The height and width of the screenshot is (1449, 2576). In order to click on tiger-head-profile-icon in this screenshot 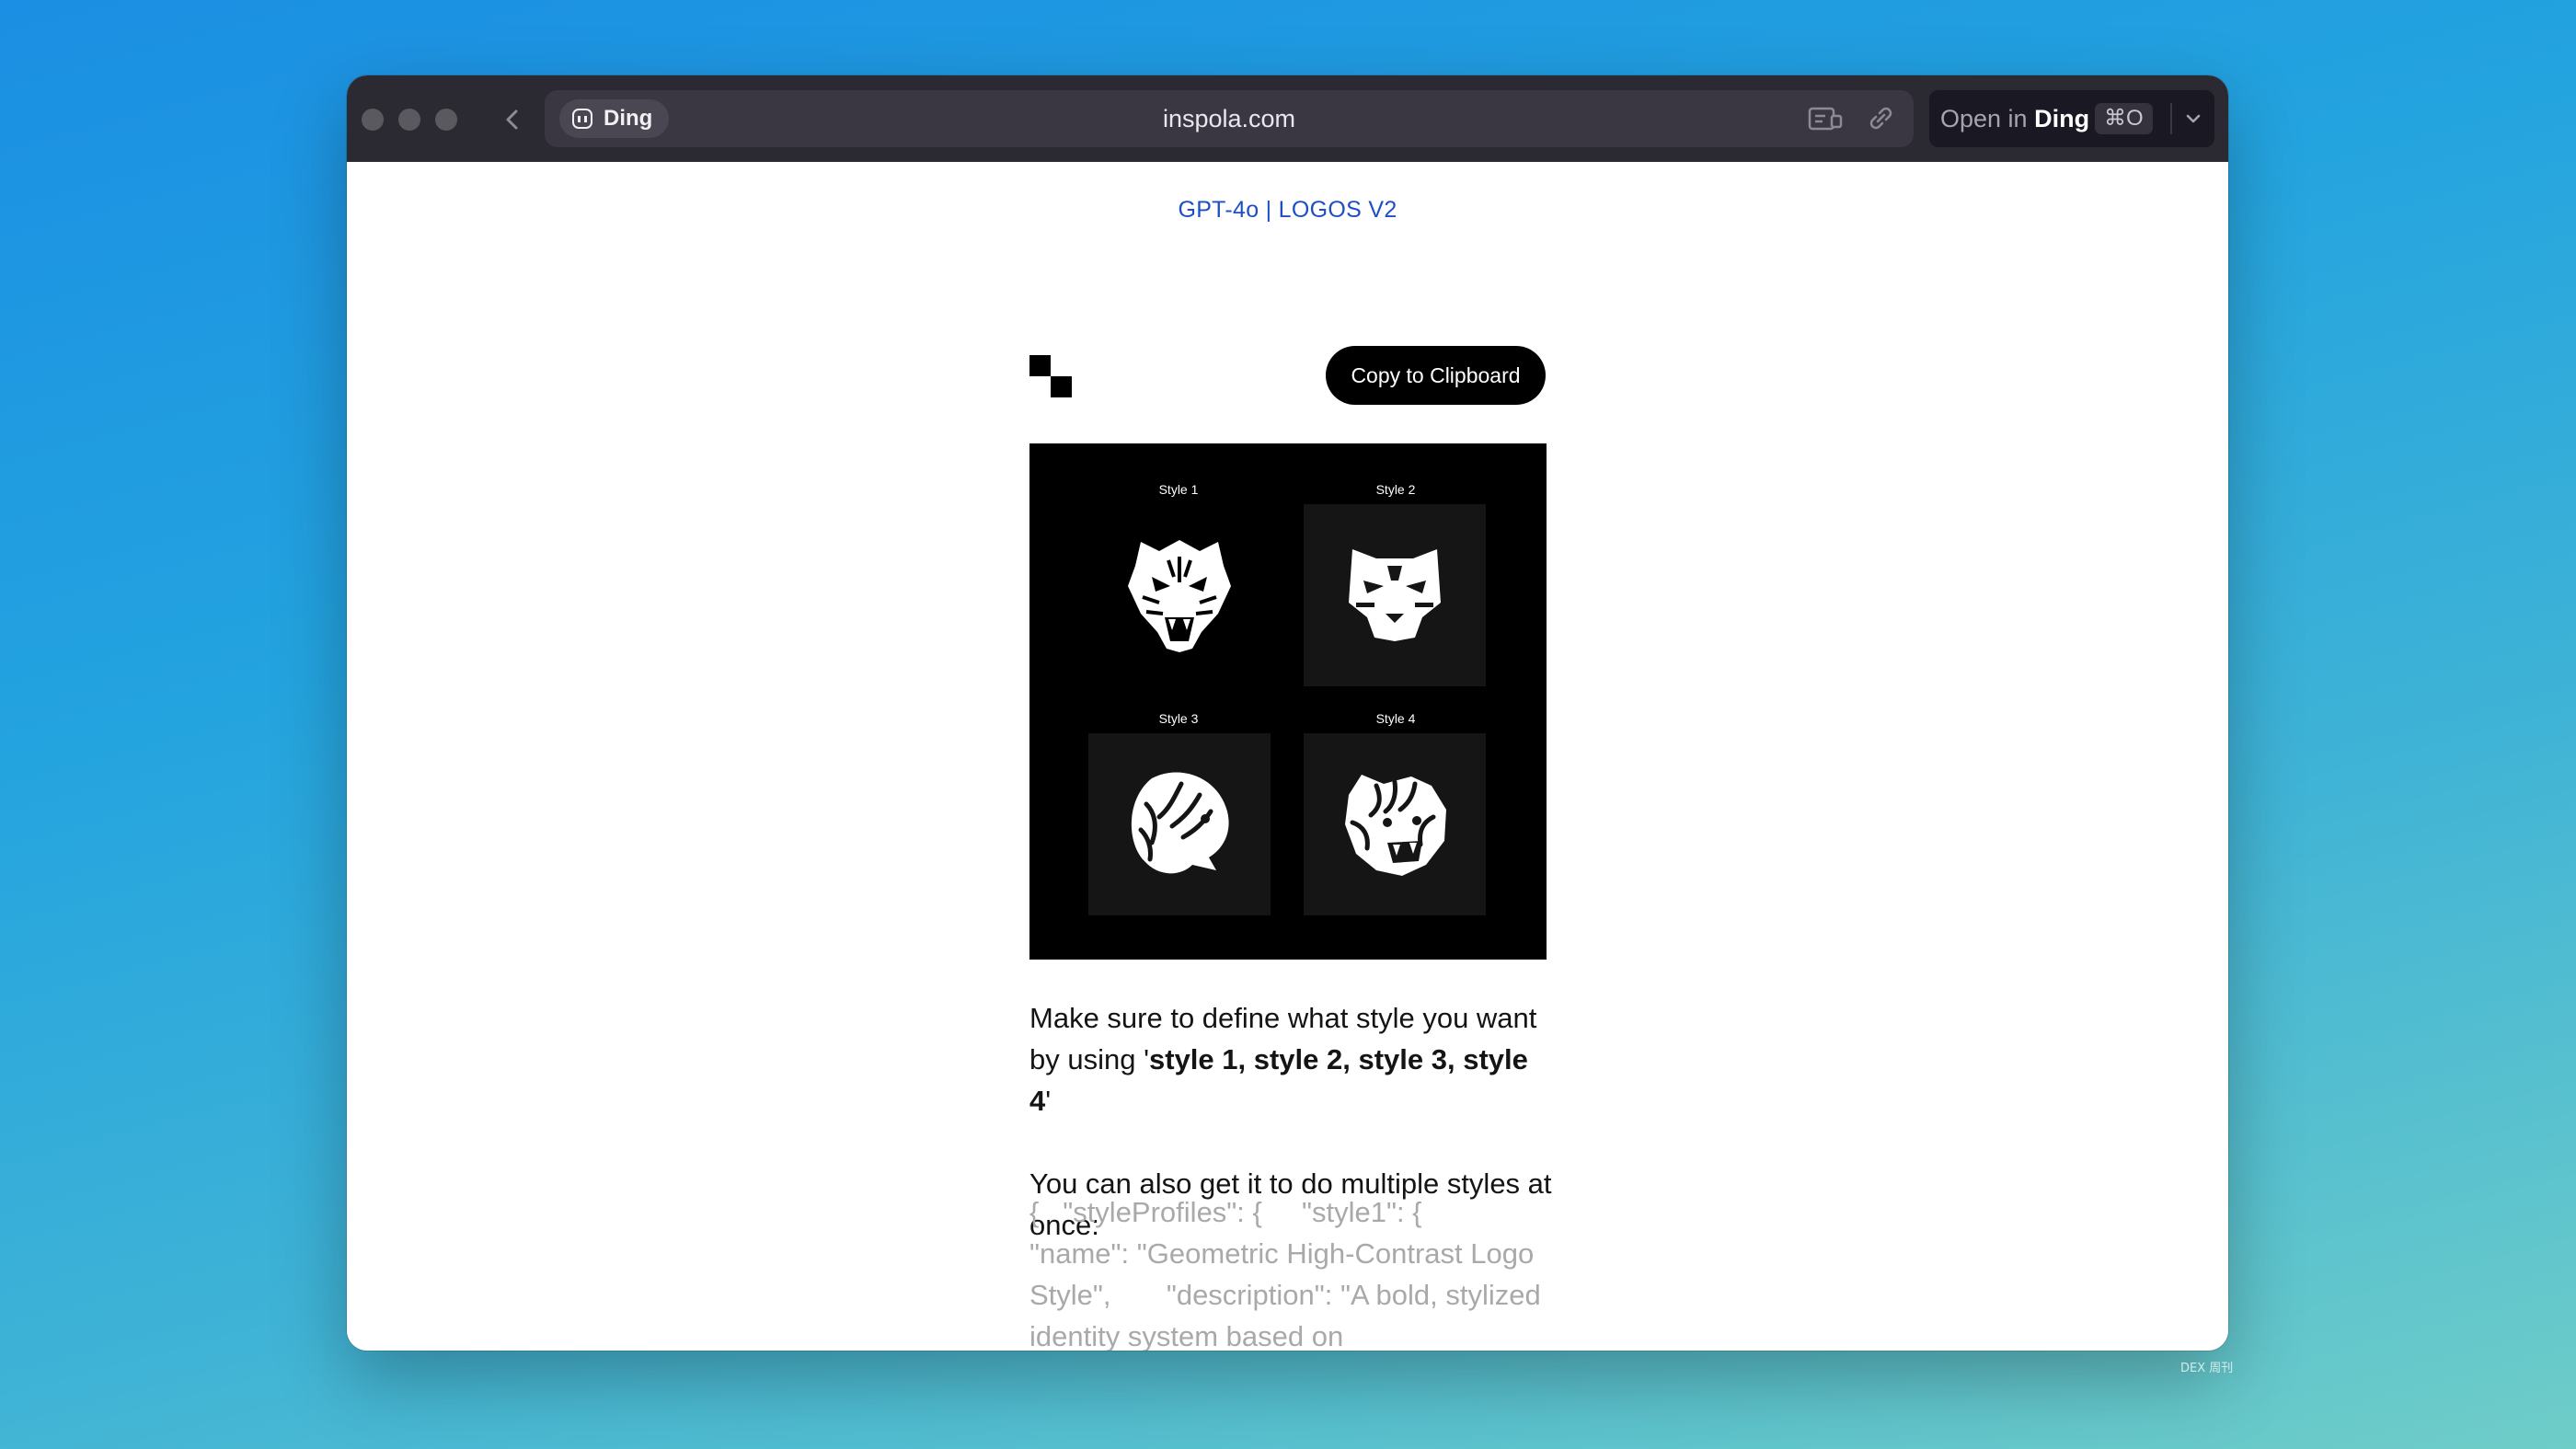, I will do `click(1180, 823)`.